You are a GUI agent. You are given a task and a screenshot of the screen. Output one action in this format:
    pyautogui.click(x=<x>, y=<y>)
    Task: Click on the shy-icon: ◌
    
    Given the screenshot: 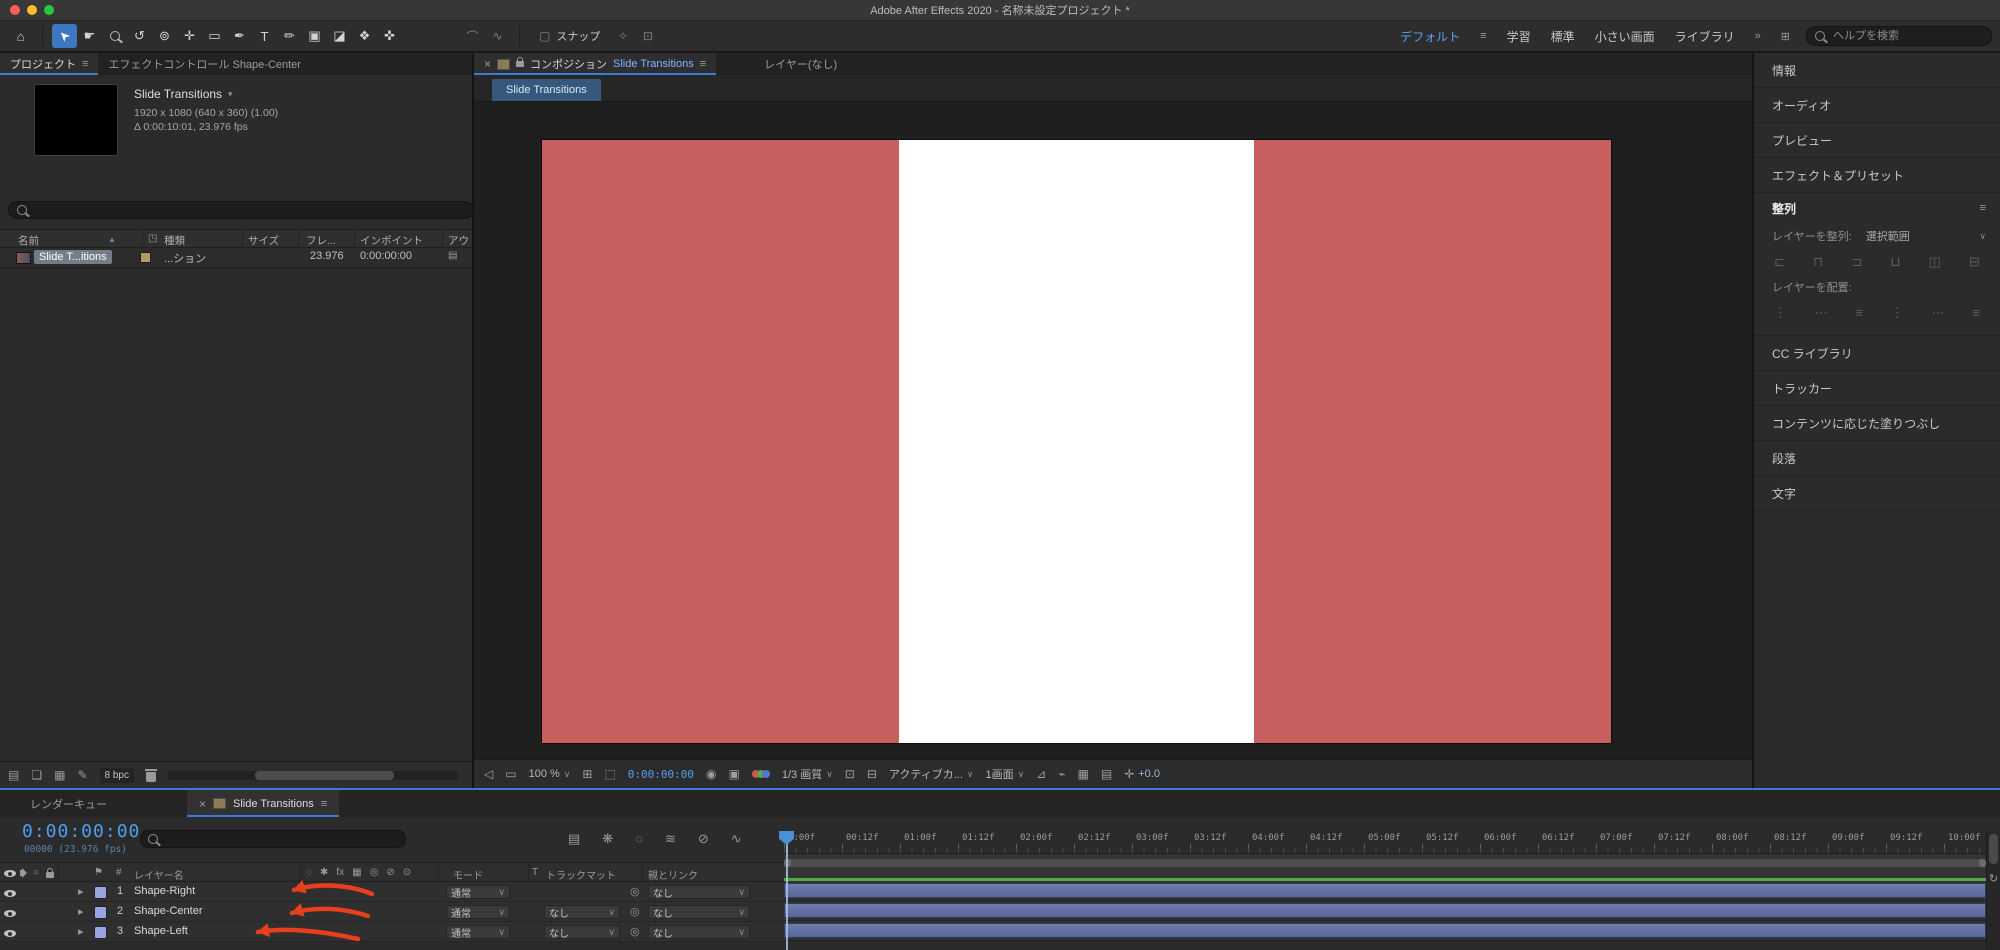 What is the action you would take?
    pyautogui.click(x=309, y=872)
    